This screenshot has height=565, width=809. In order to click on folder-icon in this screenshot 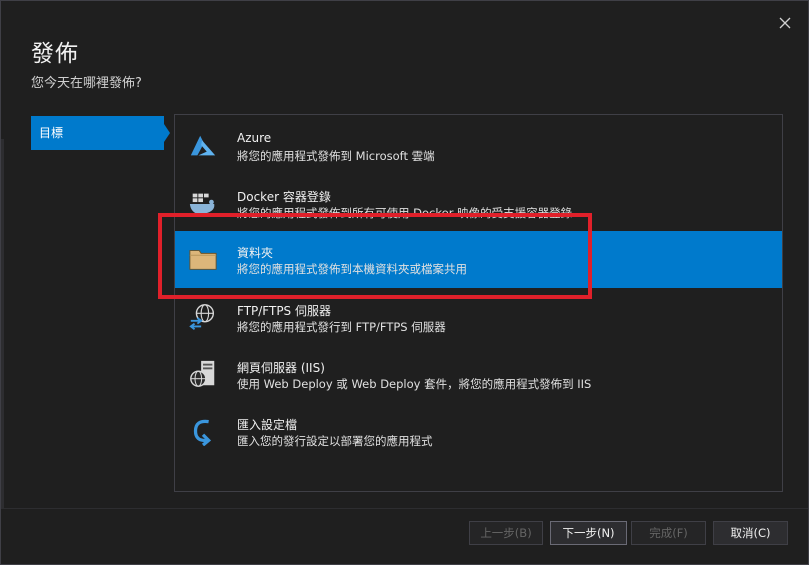, I will do `click(203, 259)`.